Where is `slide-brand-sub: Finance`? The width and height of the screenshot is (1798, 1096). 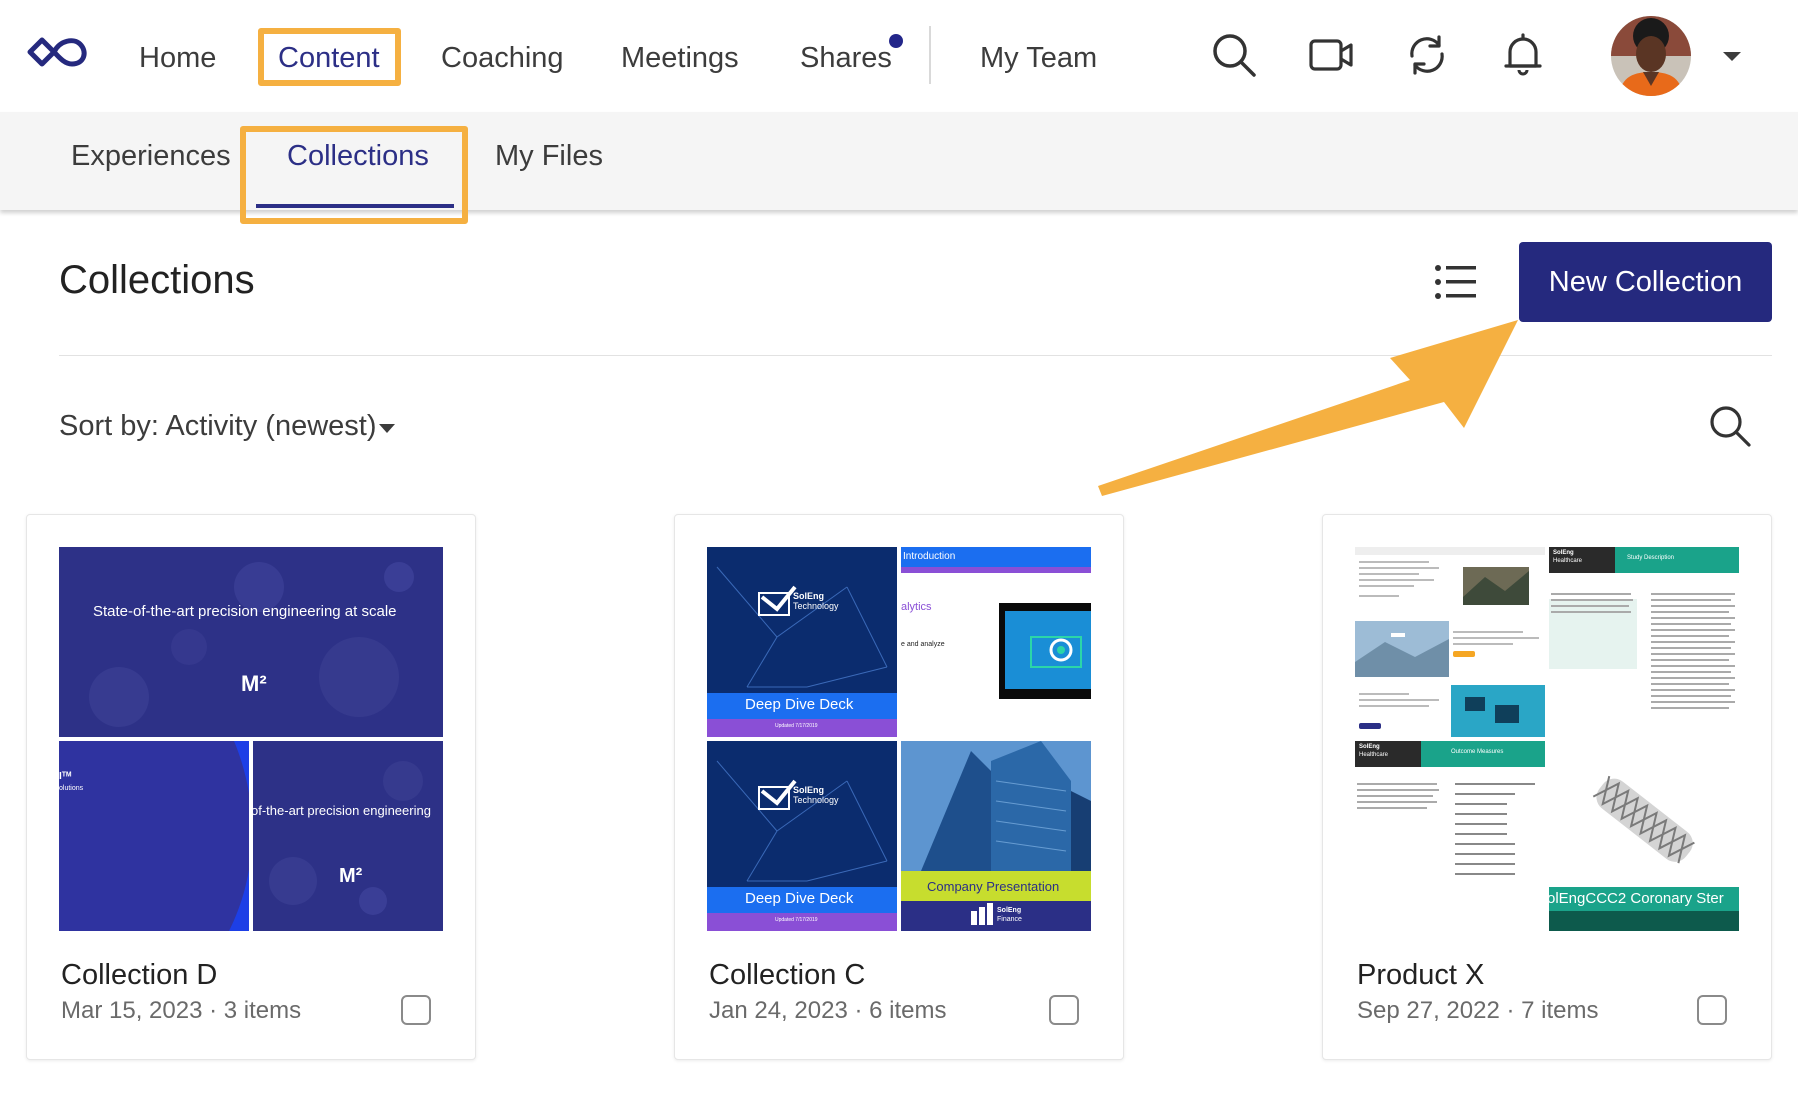
slide-brand-sub: Finance is located at coordinates (1009, 919).